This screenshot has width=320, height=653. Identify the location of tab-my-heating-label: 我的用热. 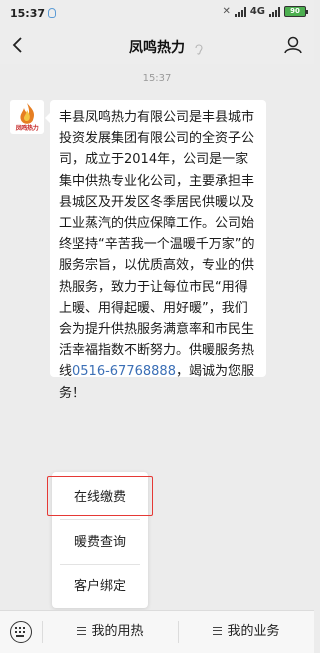
(117, 631).